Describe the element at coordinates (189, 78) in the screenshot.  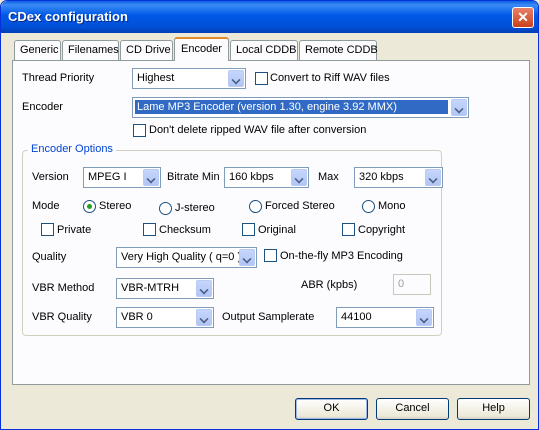
I see `thread-priority-select: Highest` at that location.